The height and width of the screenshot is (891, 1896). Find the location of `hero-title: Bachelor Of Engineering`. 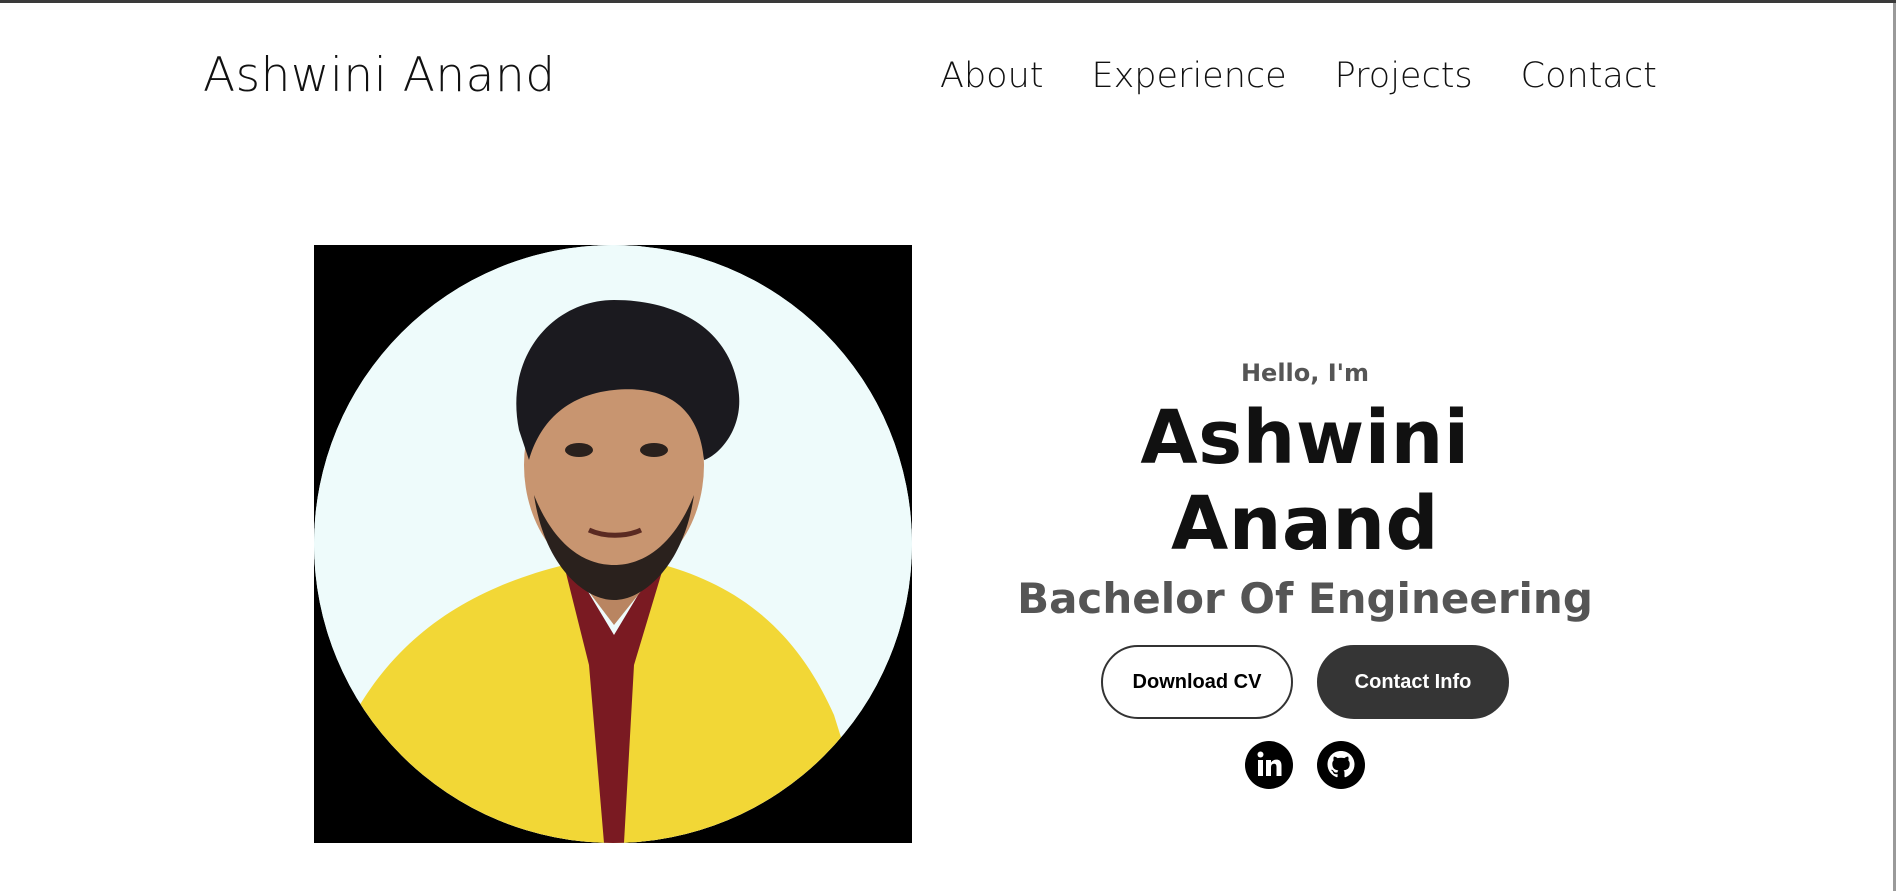

hero-title: Bachelor Of Engineering is located at coordinates (1305, 598).